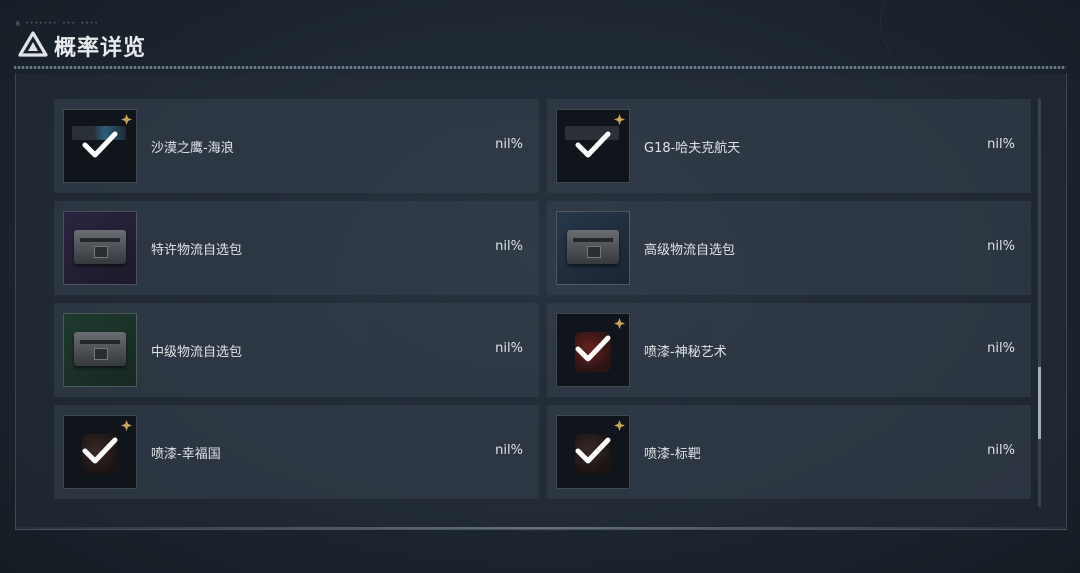 This screenshot has height=573, width=1080. What do you see at coordinates (58, 23) in the screenshot?
I see `header-caption: ▣ ••••••• ••• ••••` at bounding box center [58, 23].